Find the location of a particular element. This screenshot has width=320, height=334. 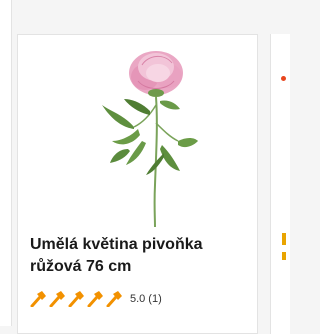

rating-value: 5.0 is located at coordinates (138, 299).